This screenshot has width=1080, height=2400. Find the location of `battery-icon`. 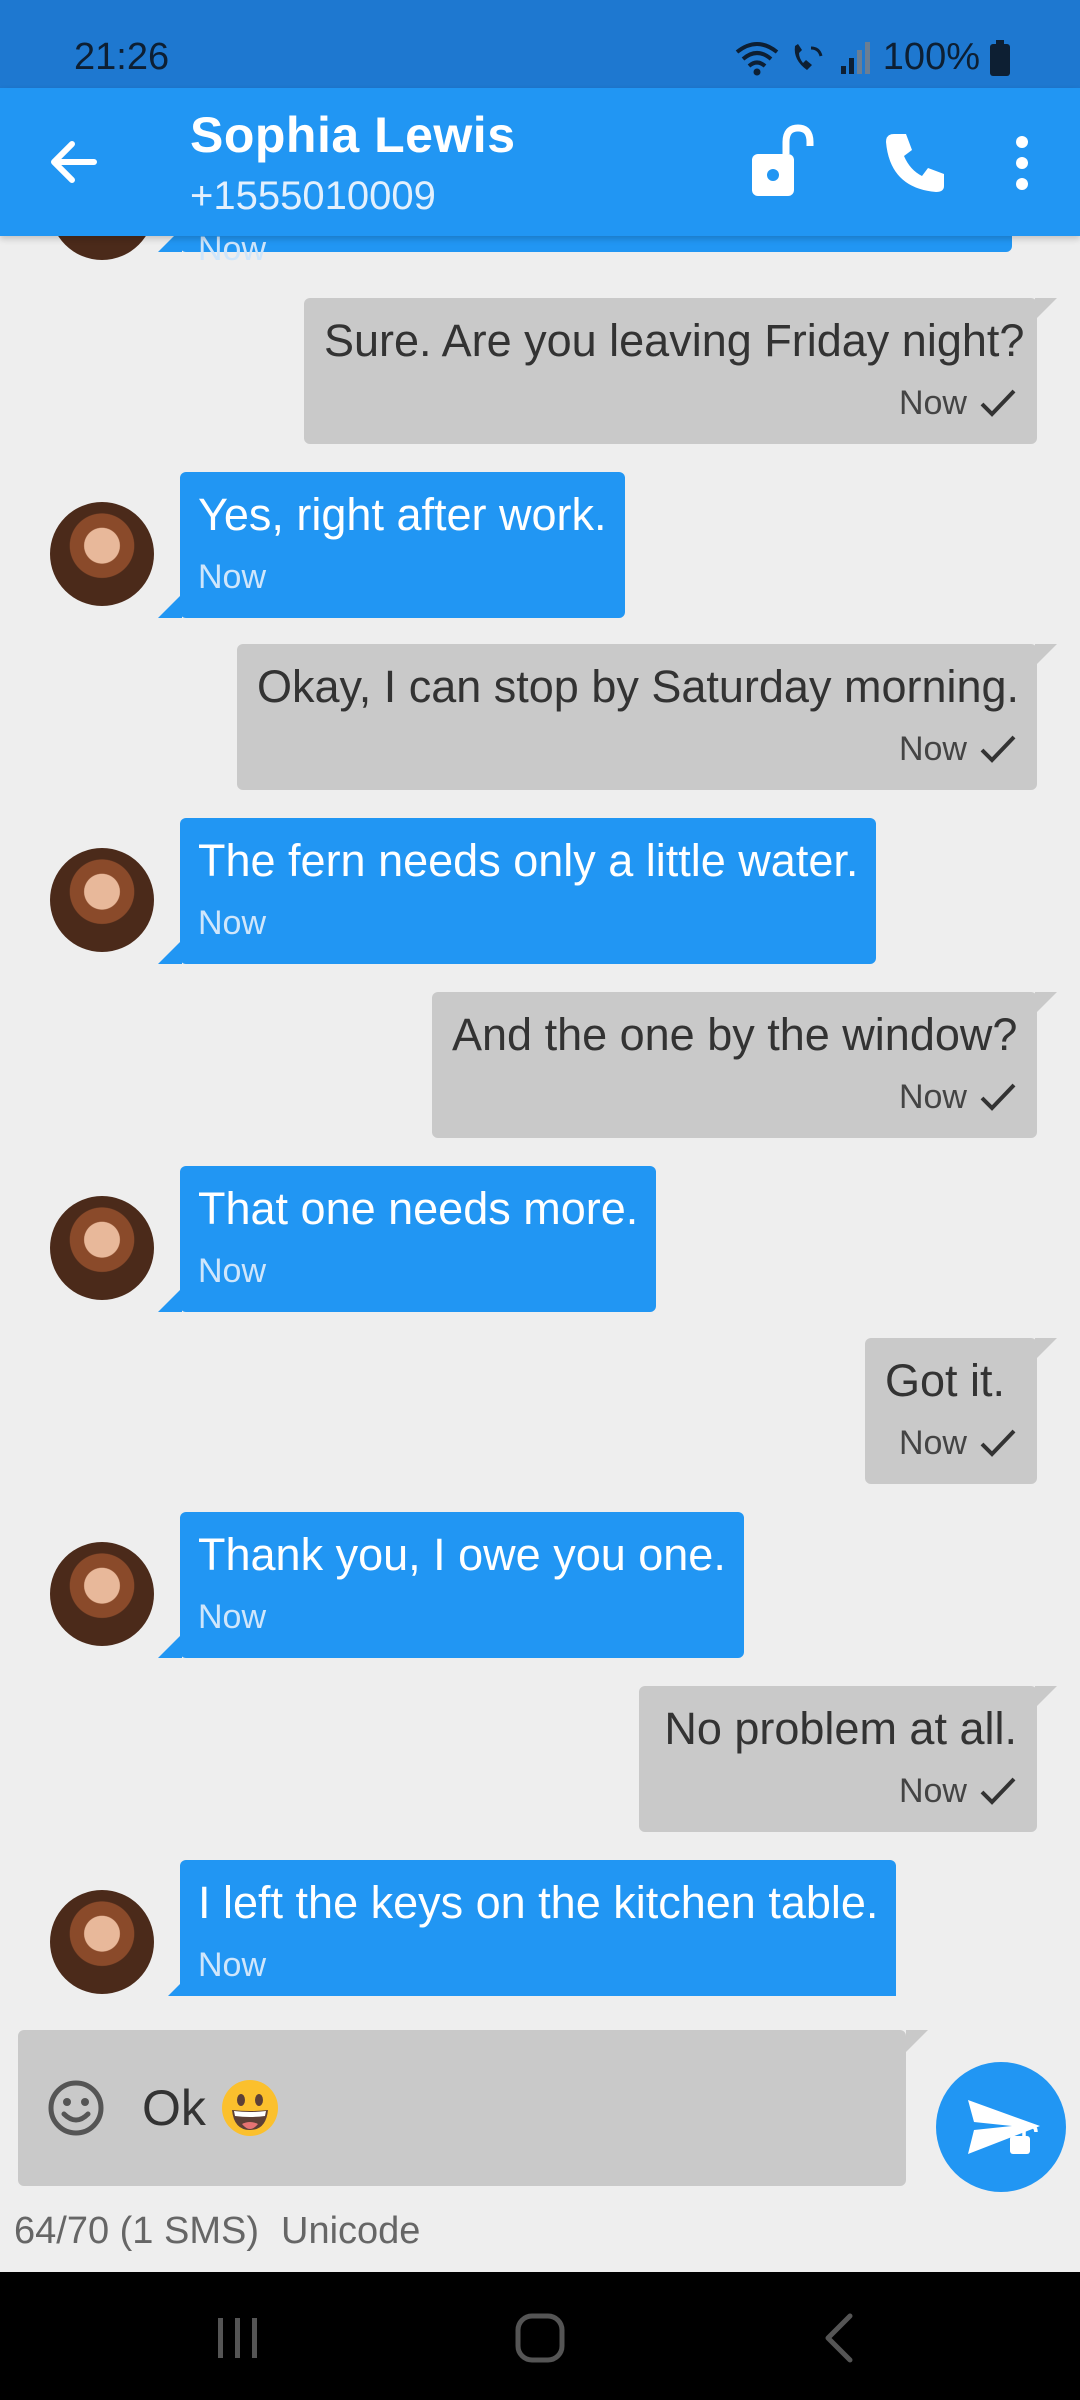

battery-icon is located at coordinates (1000, 57).